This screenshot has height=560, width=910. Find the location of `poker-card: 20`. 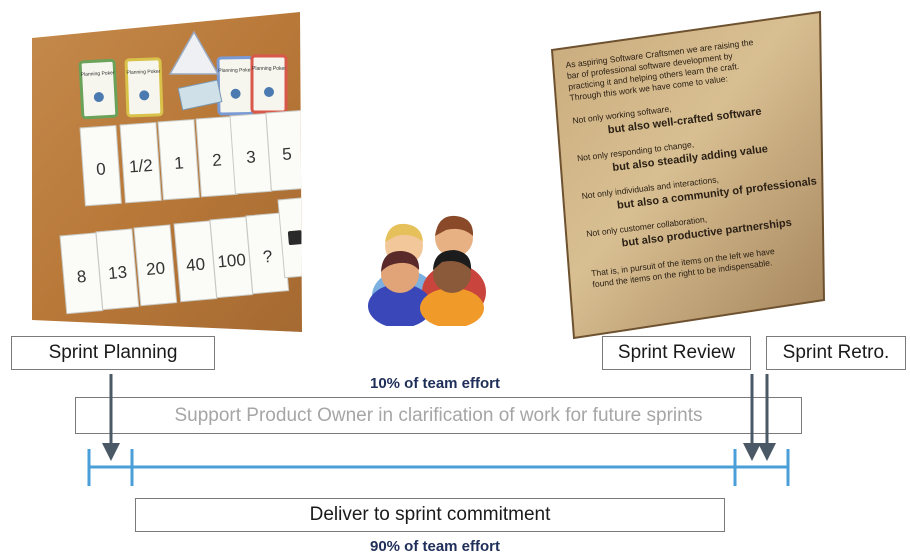

poker-card: 20 is located at coordinates (155, 265).